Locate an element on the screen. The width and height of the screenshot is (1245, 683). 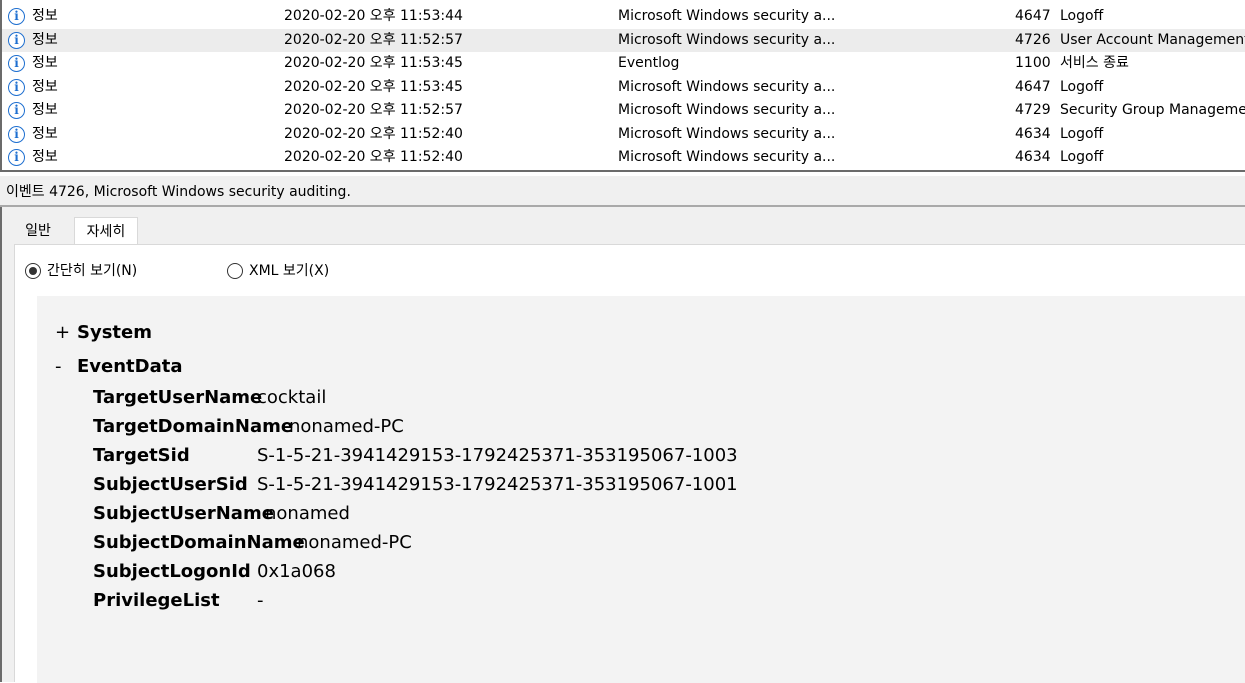
field-value: - is located at coordinates (260, 600).